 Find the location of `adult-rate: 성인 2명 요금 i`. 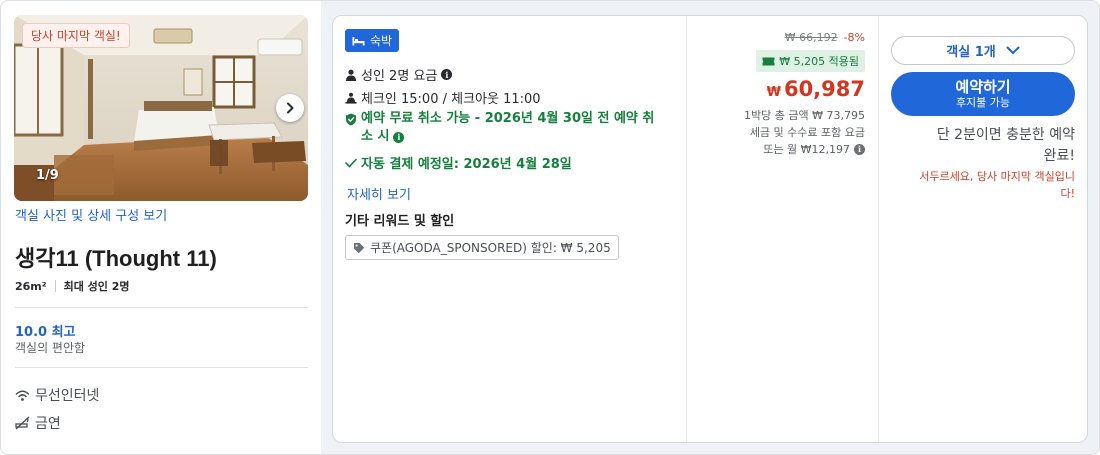

adult-rate: 성인 2명 요금 i is located at coordinates (399, 74).